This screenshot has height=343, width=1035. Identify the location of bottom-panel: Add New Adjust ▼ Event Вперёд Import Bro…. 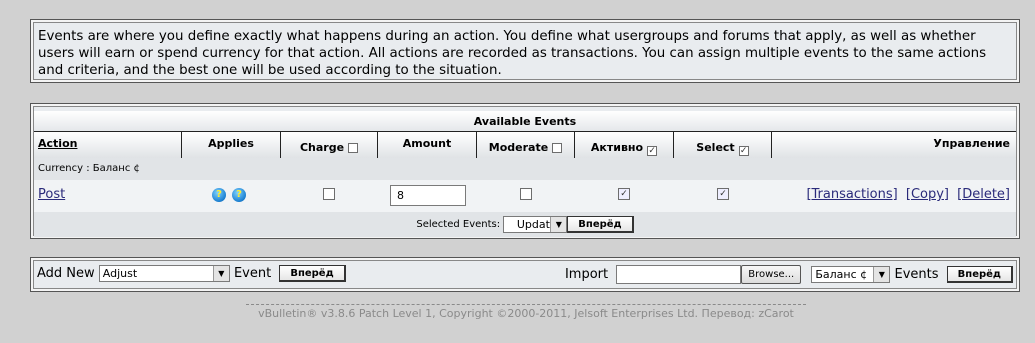
(525, 274).